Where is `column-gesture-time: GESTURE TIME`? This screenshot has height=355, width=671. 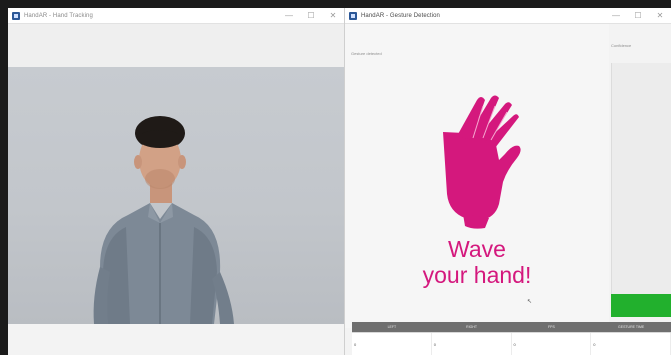 column-gesture-time: GESTURE TIME is located at coordinates (631, 327).